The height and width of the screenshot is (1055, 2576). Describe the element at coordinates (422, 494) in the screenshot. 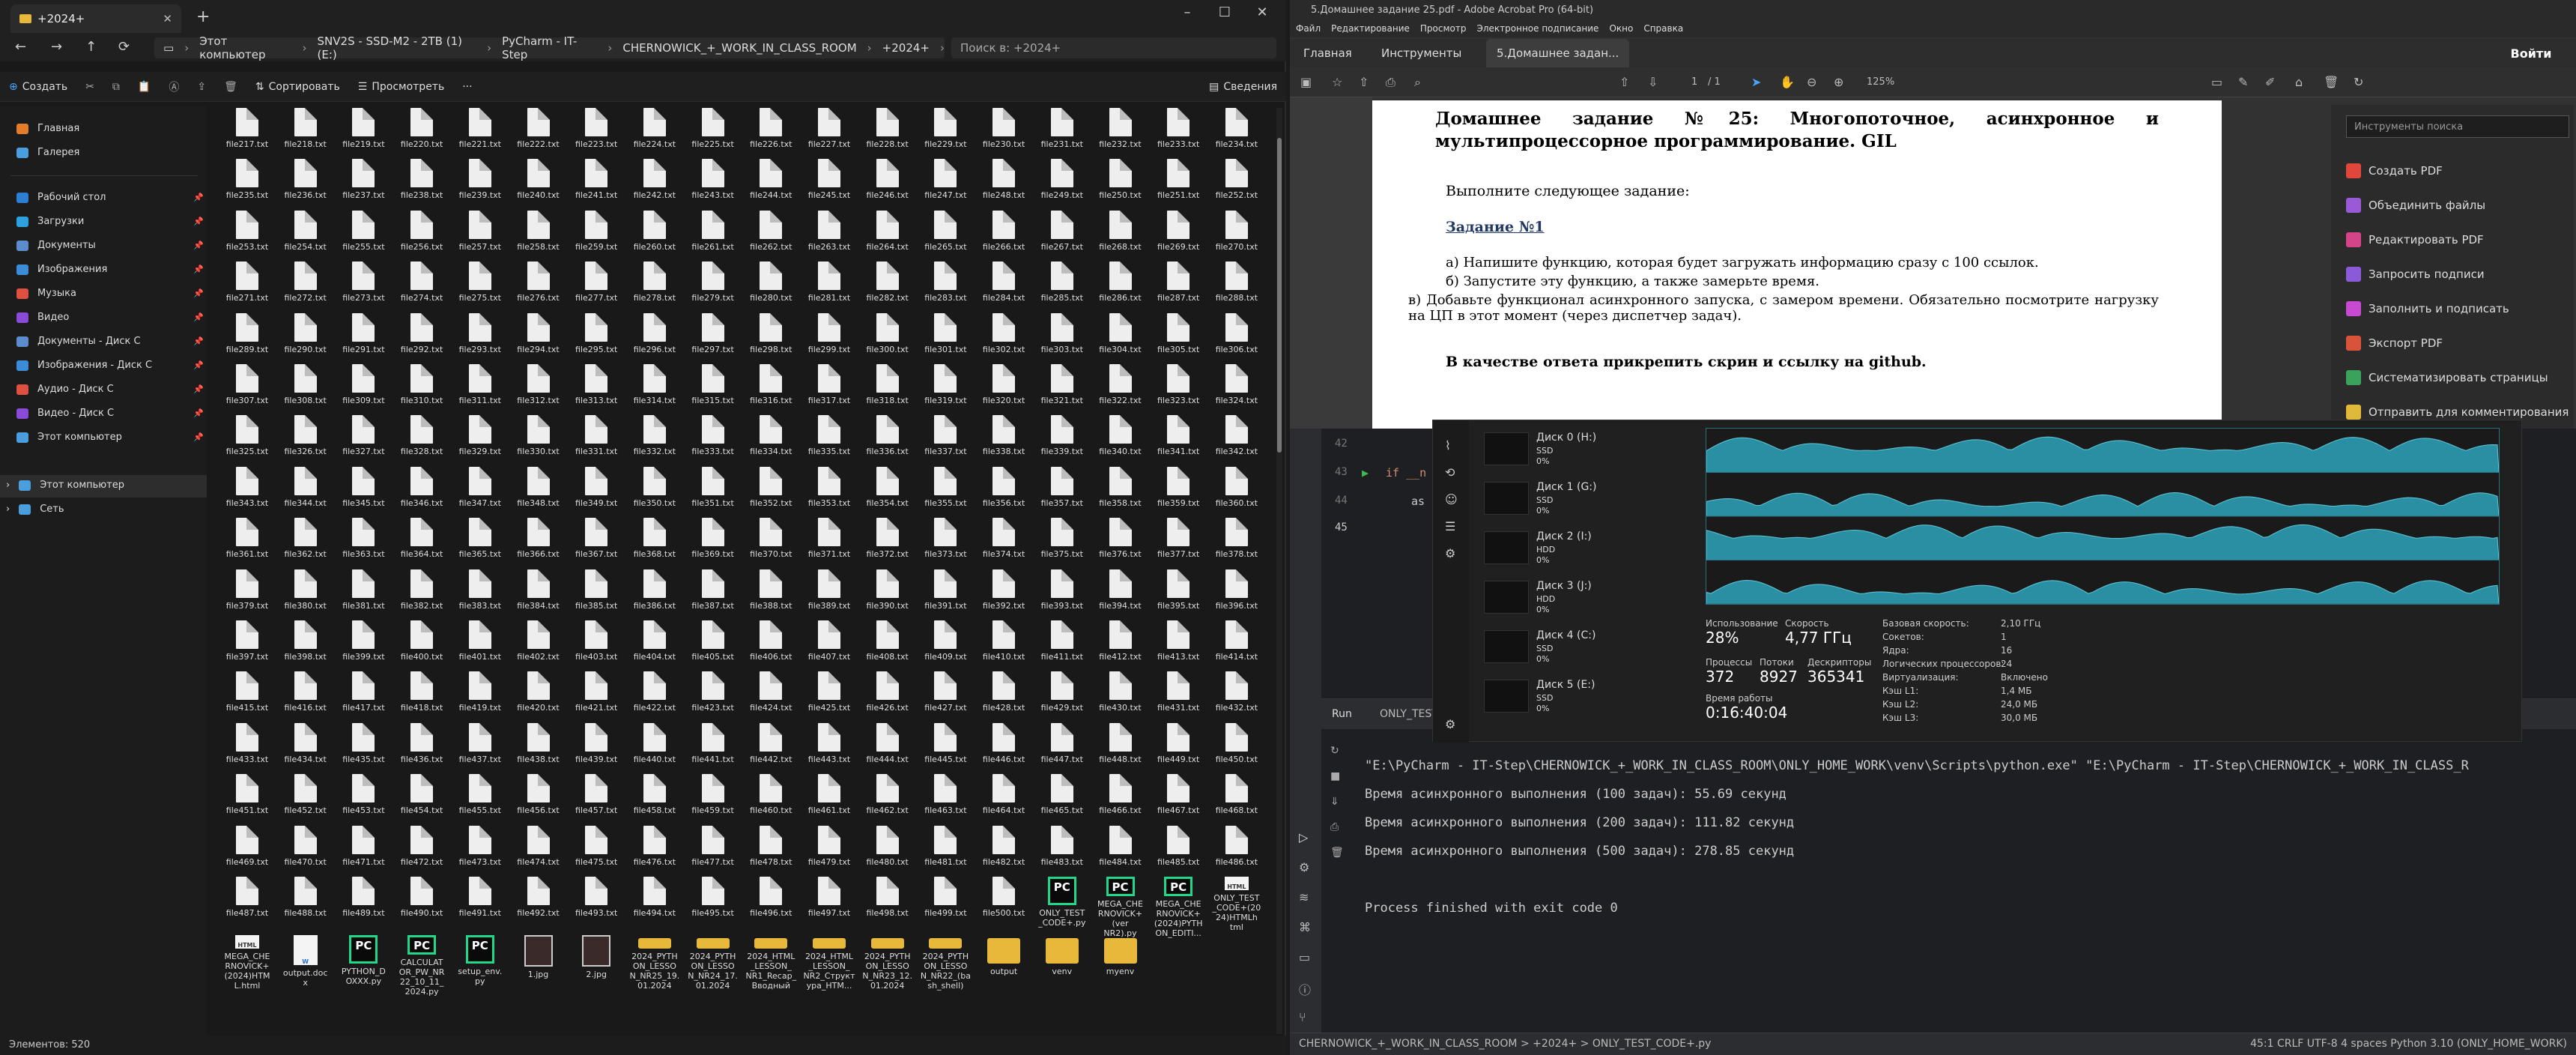

I see `file-item: file346.txt` at that location.